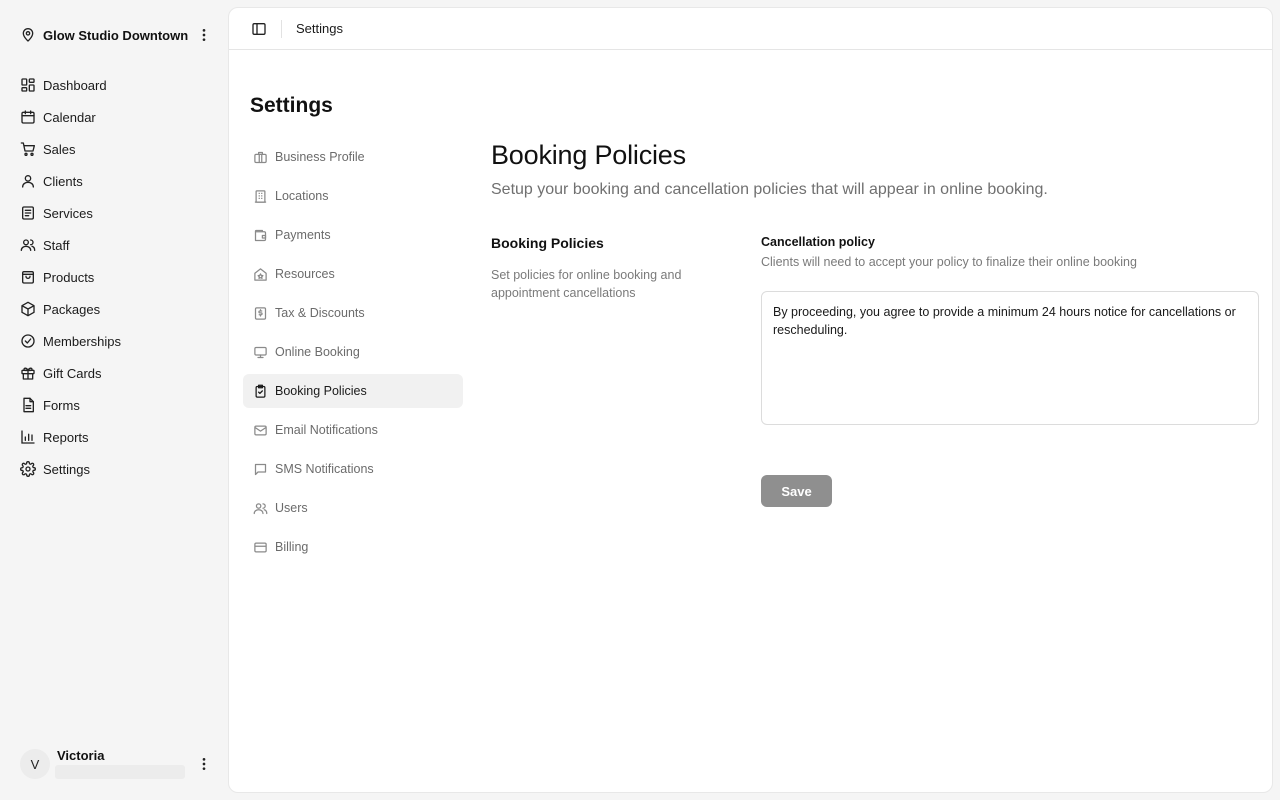 Image resolution: width=1280 pixels, height=800 pixels. I want to click on nav-item-dashboard: Dashboard, so click(115, 85).